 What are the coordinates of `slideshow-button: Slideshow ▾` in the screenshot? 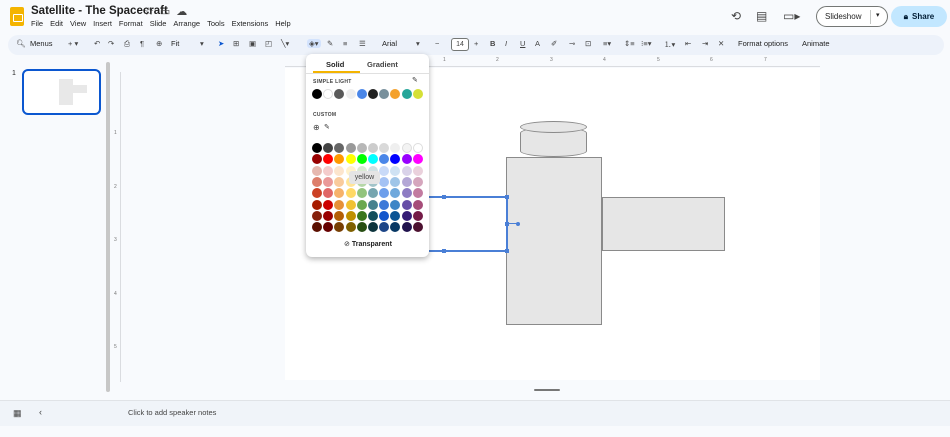 It's located at (852, 16).